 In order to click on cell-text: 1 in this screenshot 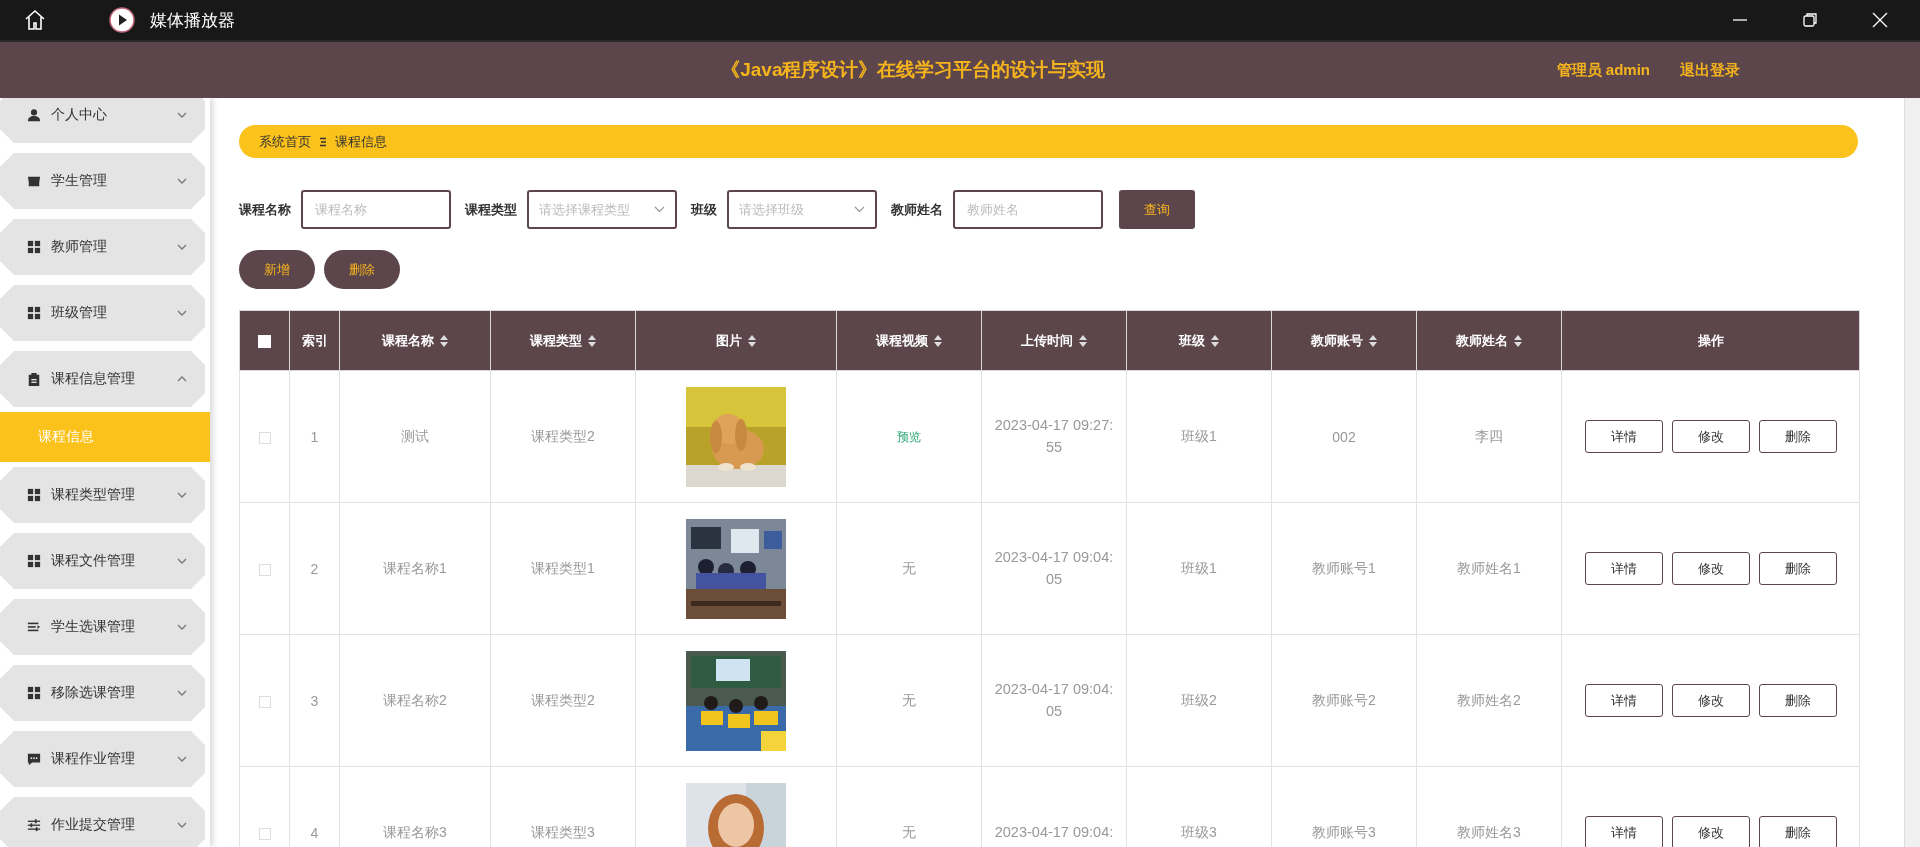, I will do `click(314, 436)`.